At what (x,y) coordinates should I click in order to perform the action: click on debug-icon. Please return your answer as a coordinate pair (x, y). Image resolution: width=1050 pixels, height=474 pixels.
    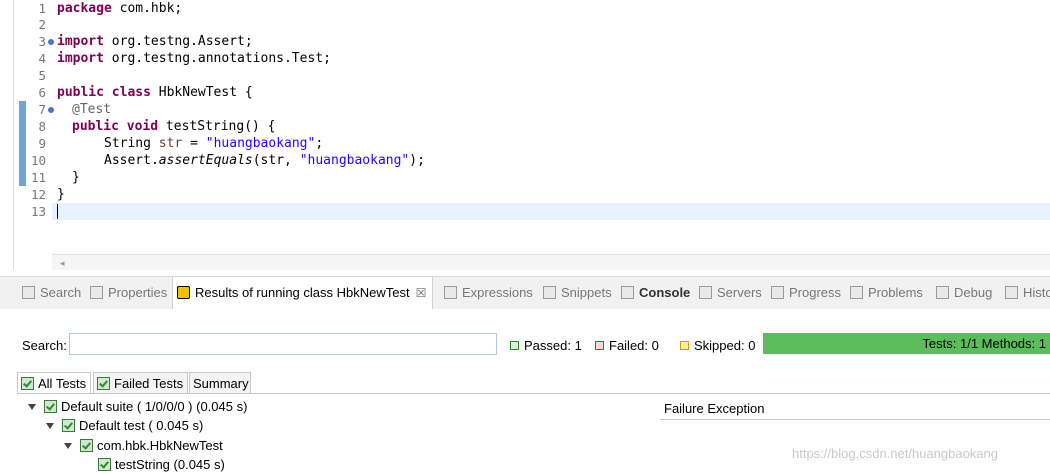
    Looking at the image, I should click on (942, 292).